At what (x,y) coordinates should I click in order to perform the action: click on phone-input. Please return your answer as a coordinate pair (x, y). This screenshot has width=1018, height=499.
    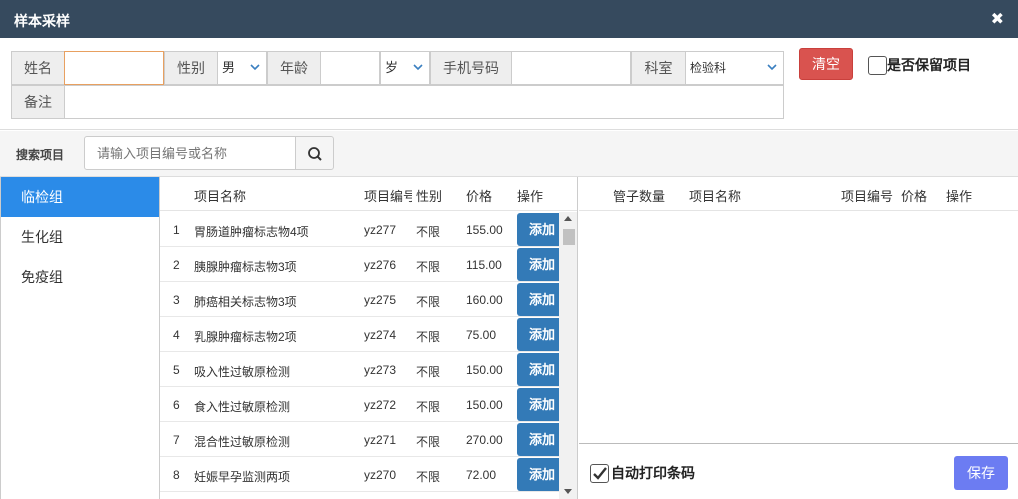
    Looking at the image, I should click on (571, 68).